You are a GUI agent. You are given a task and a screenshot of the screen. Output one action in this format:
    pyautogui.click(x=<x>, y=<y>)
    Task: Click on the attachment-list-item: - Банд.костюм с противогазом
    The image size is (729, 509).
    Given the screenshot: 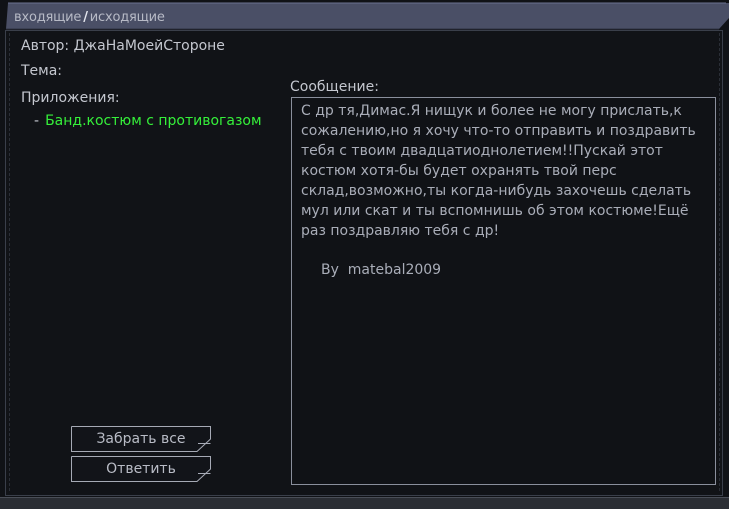 What is the action you would take?
    pyautogui.click(x=148, y=121)
    